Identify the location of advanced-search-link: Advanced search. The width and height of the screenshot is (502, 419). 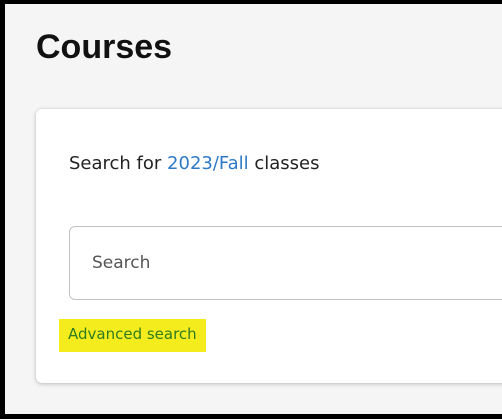
(132, 335).